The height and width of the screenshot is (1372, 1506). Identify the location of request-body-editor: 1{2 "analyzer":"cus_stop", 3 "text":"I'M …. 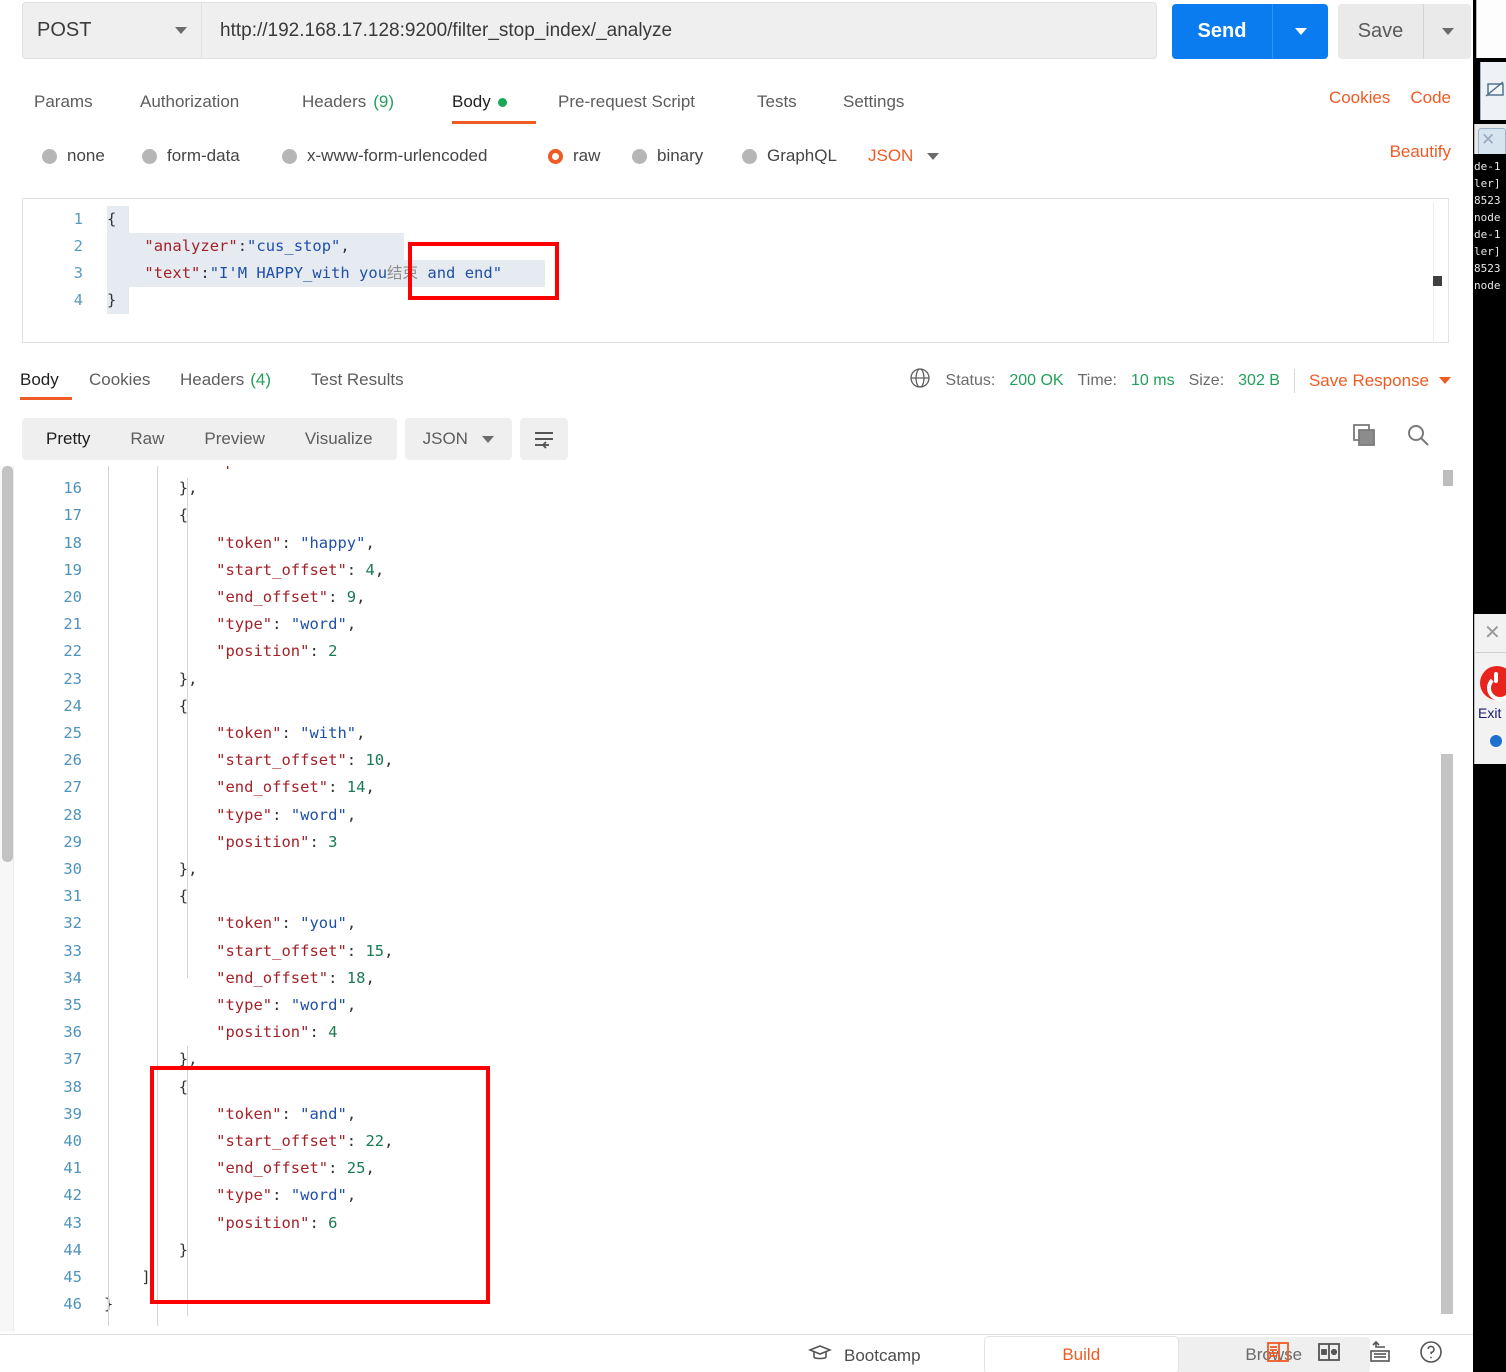
(735, 270).